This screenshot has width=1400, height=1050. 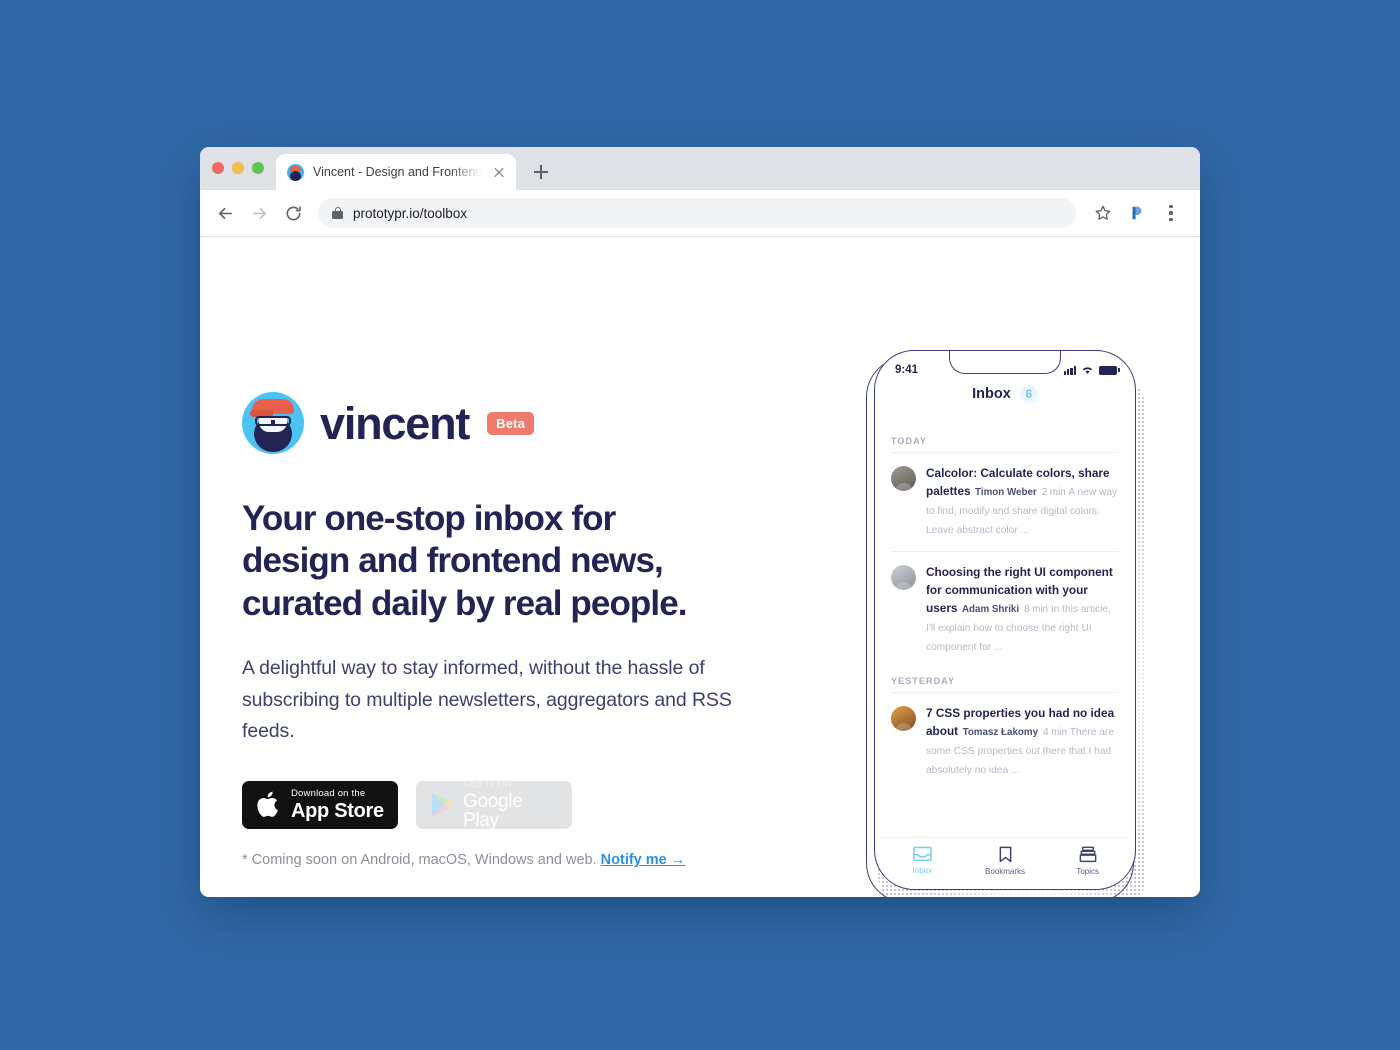 What do you see at coordinates (541, 172) in the screenshot?
I see `new-tab-button` at bounding box center [541, 172].